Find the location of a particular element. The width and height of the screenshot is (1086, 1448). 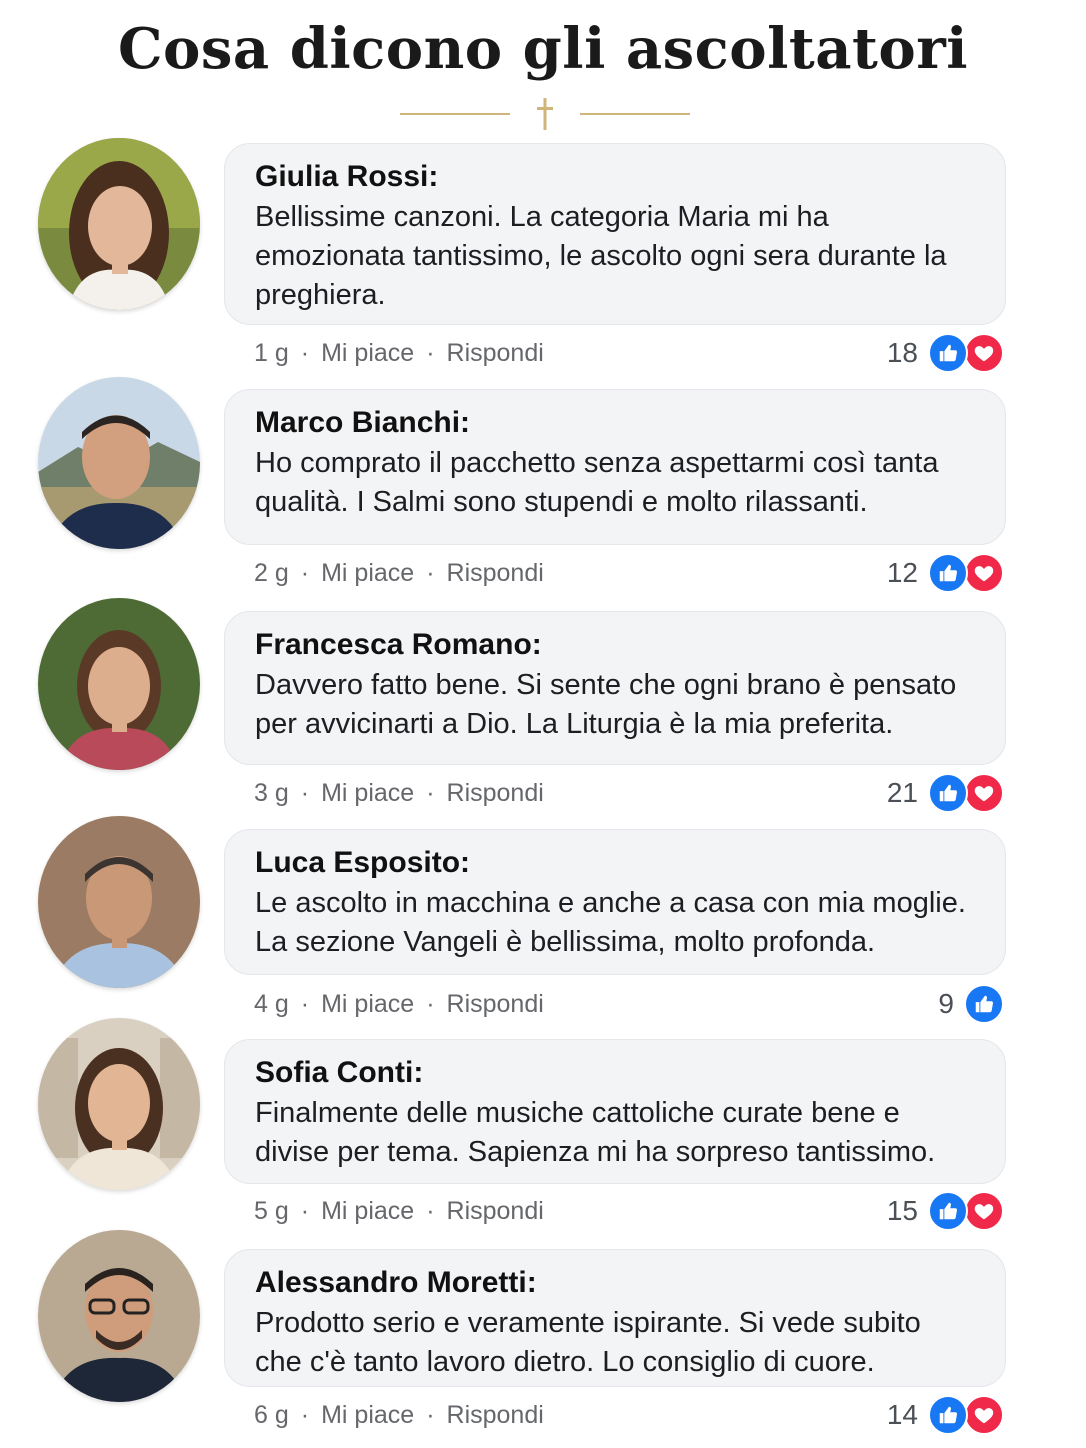

title-divider is located at coordinates (545, 114).